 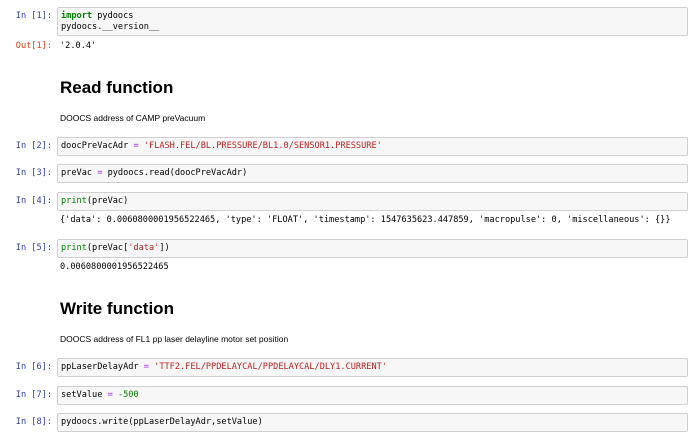 What do you see at coordinates (33, 16) in the screenshot?
I see `cell-1-prompt: In [1]:` at bounding box center [33, 16].